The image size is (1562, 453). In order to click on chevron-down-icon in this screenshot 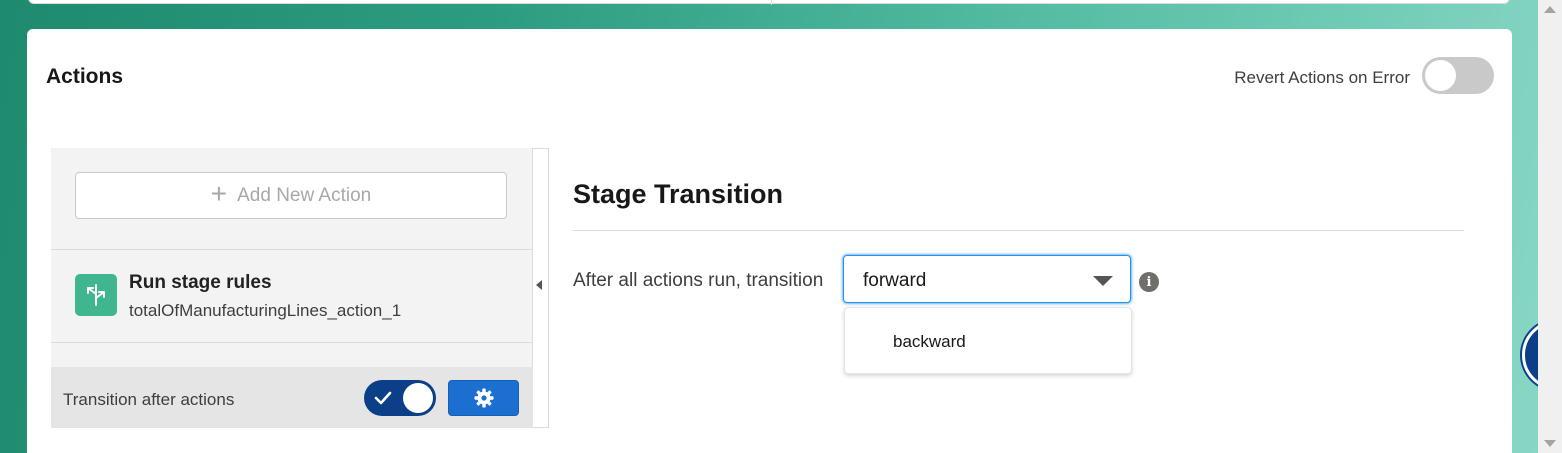, I will do `click(1103, 281)`.